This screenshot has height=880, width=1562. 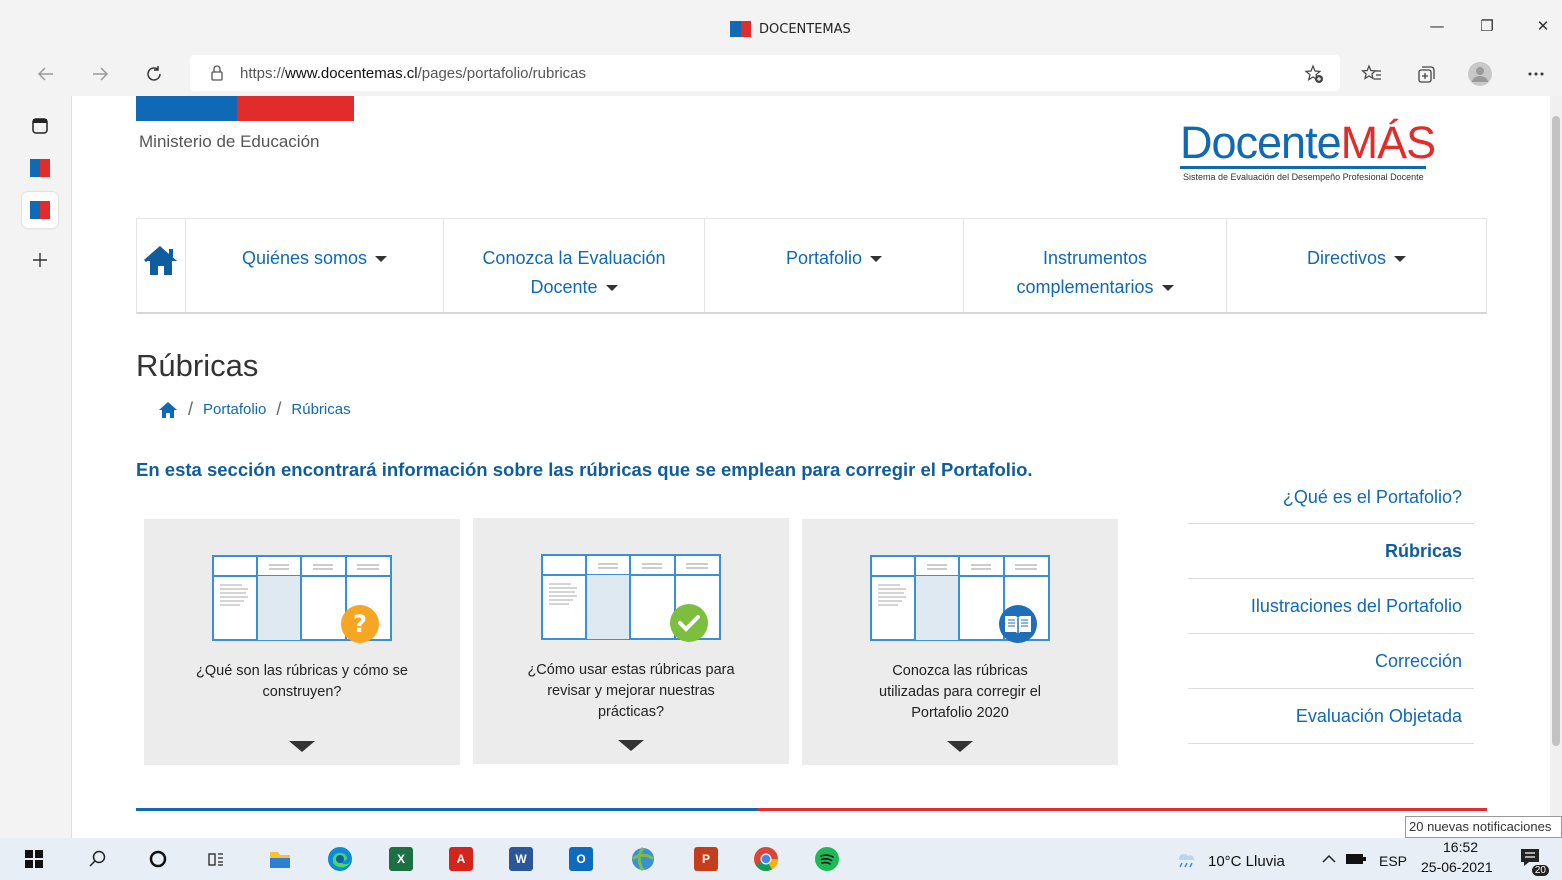 I want to click on url-scheme: https://, so click(x=263, y=73).